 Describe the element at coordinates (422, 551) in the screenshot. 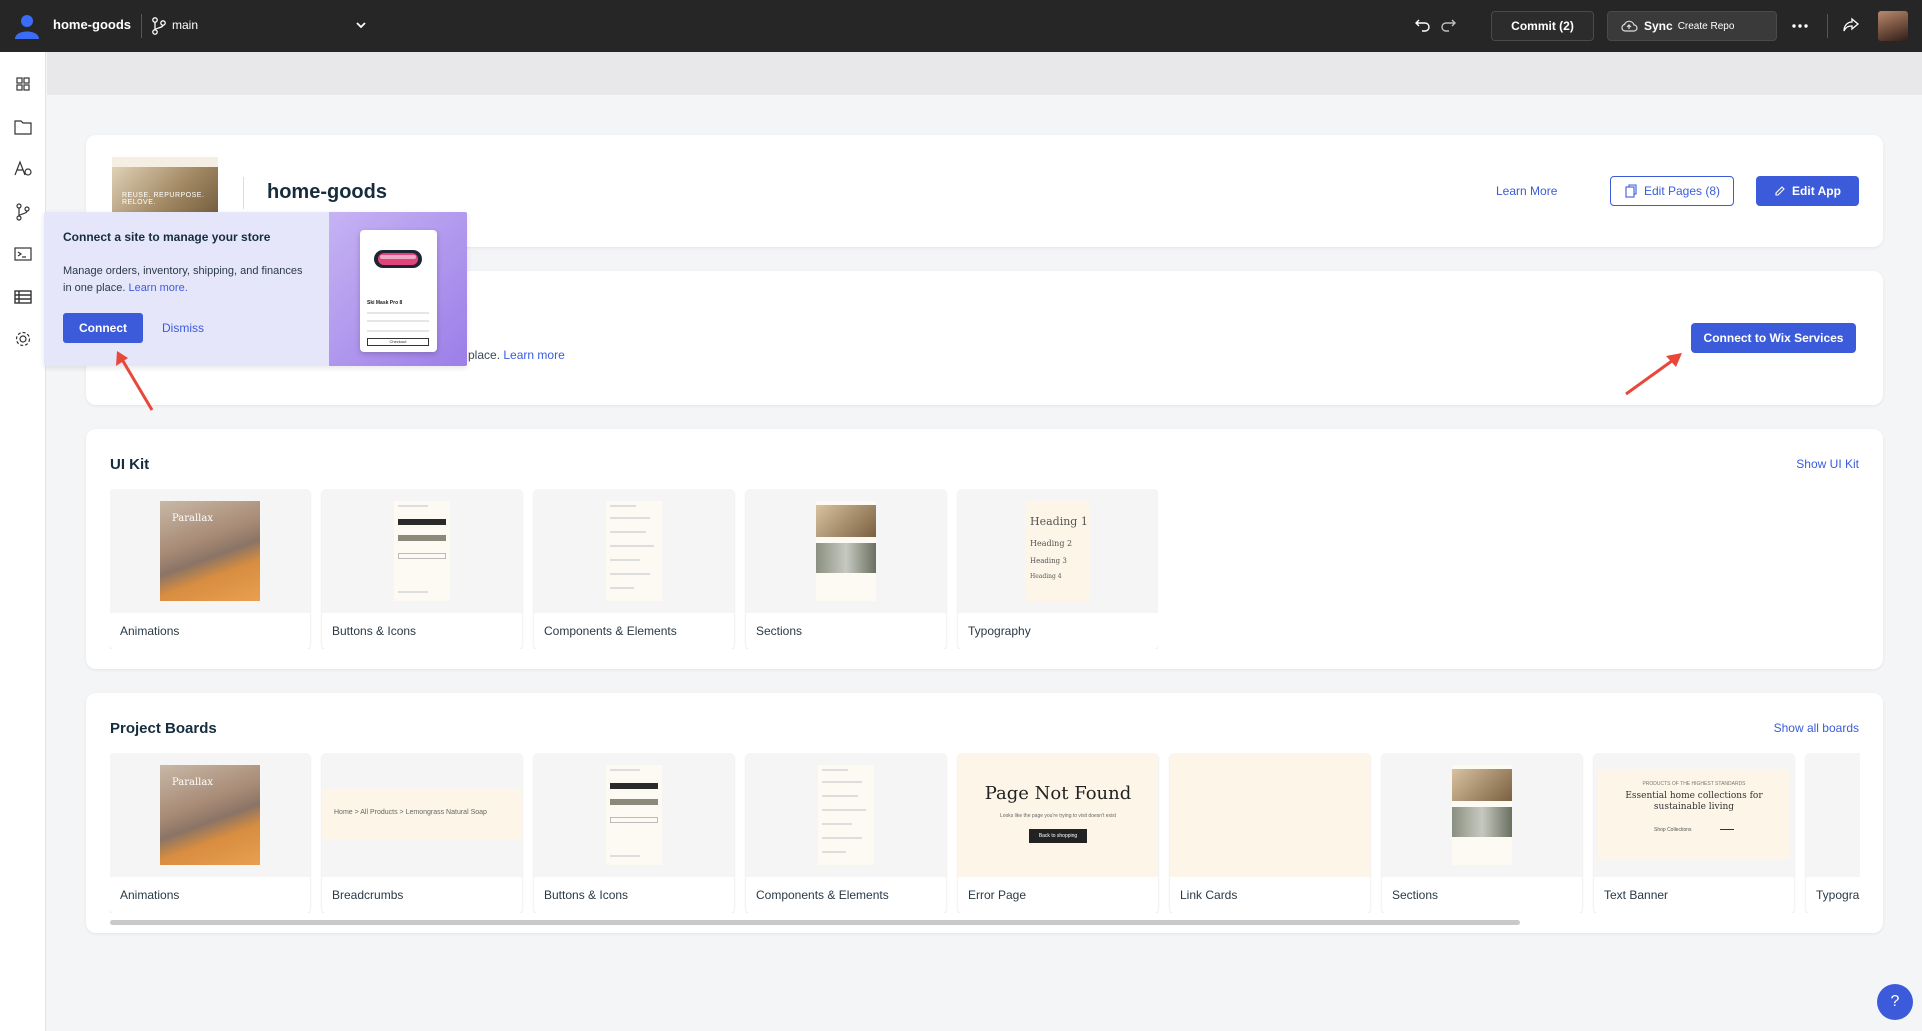

I see `tile-preview` at that location.